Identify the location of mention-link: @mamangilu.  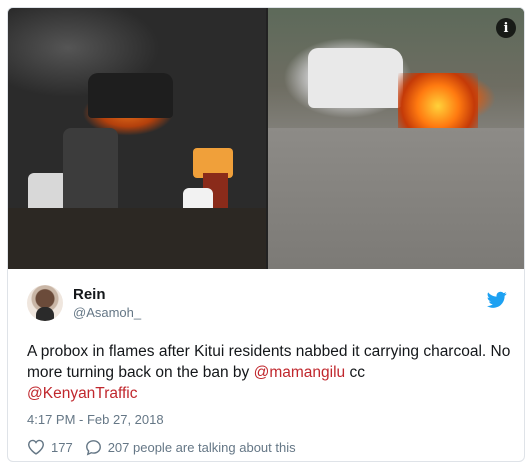
(300, 372).